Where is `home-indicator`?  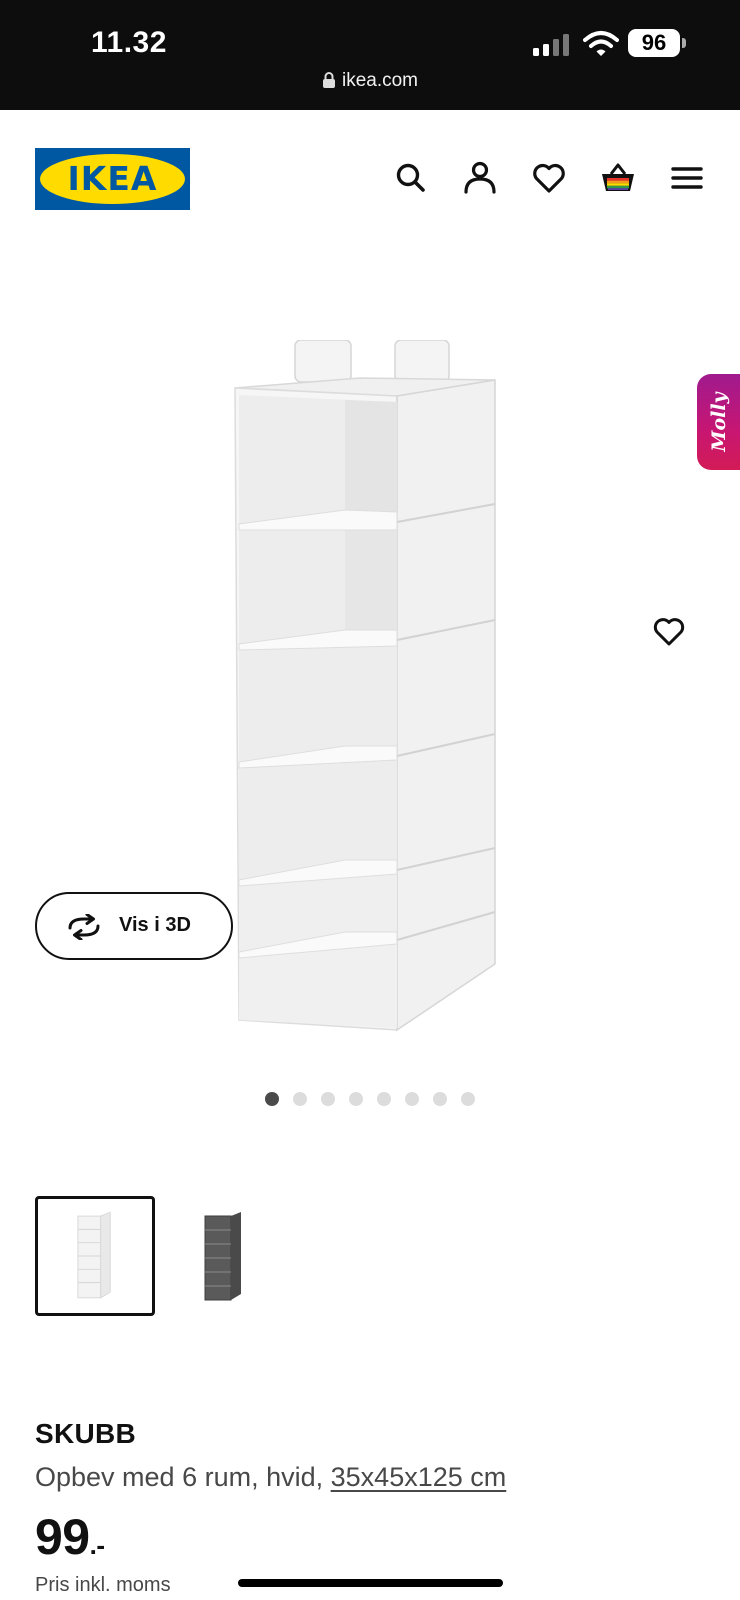
home-indicator is located at coordinates (370, 1583).